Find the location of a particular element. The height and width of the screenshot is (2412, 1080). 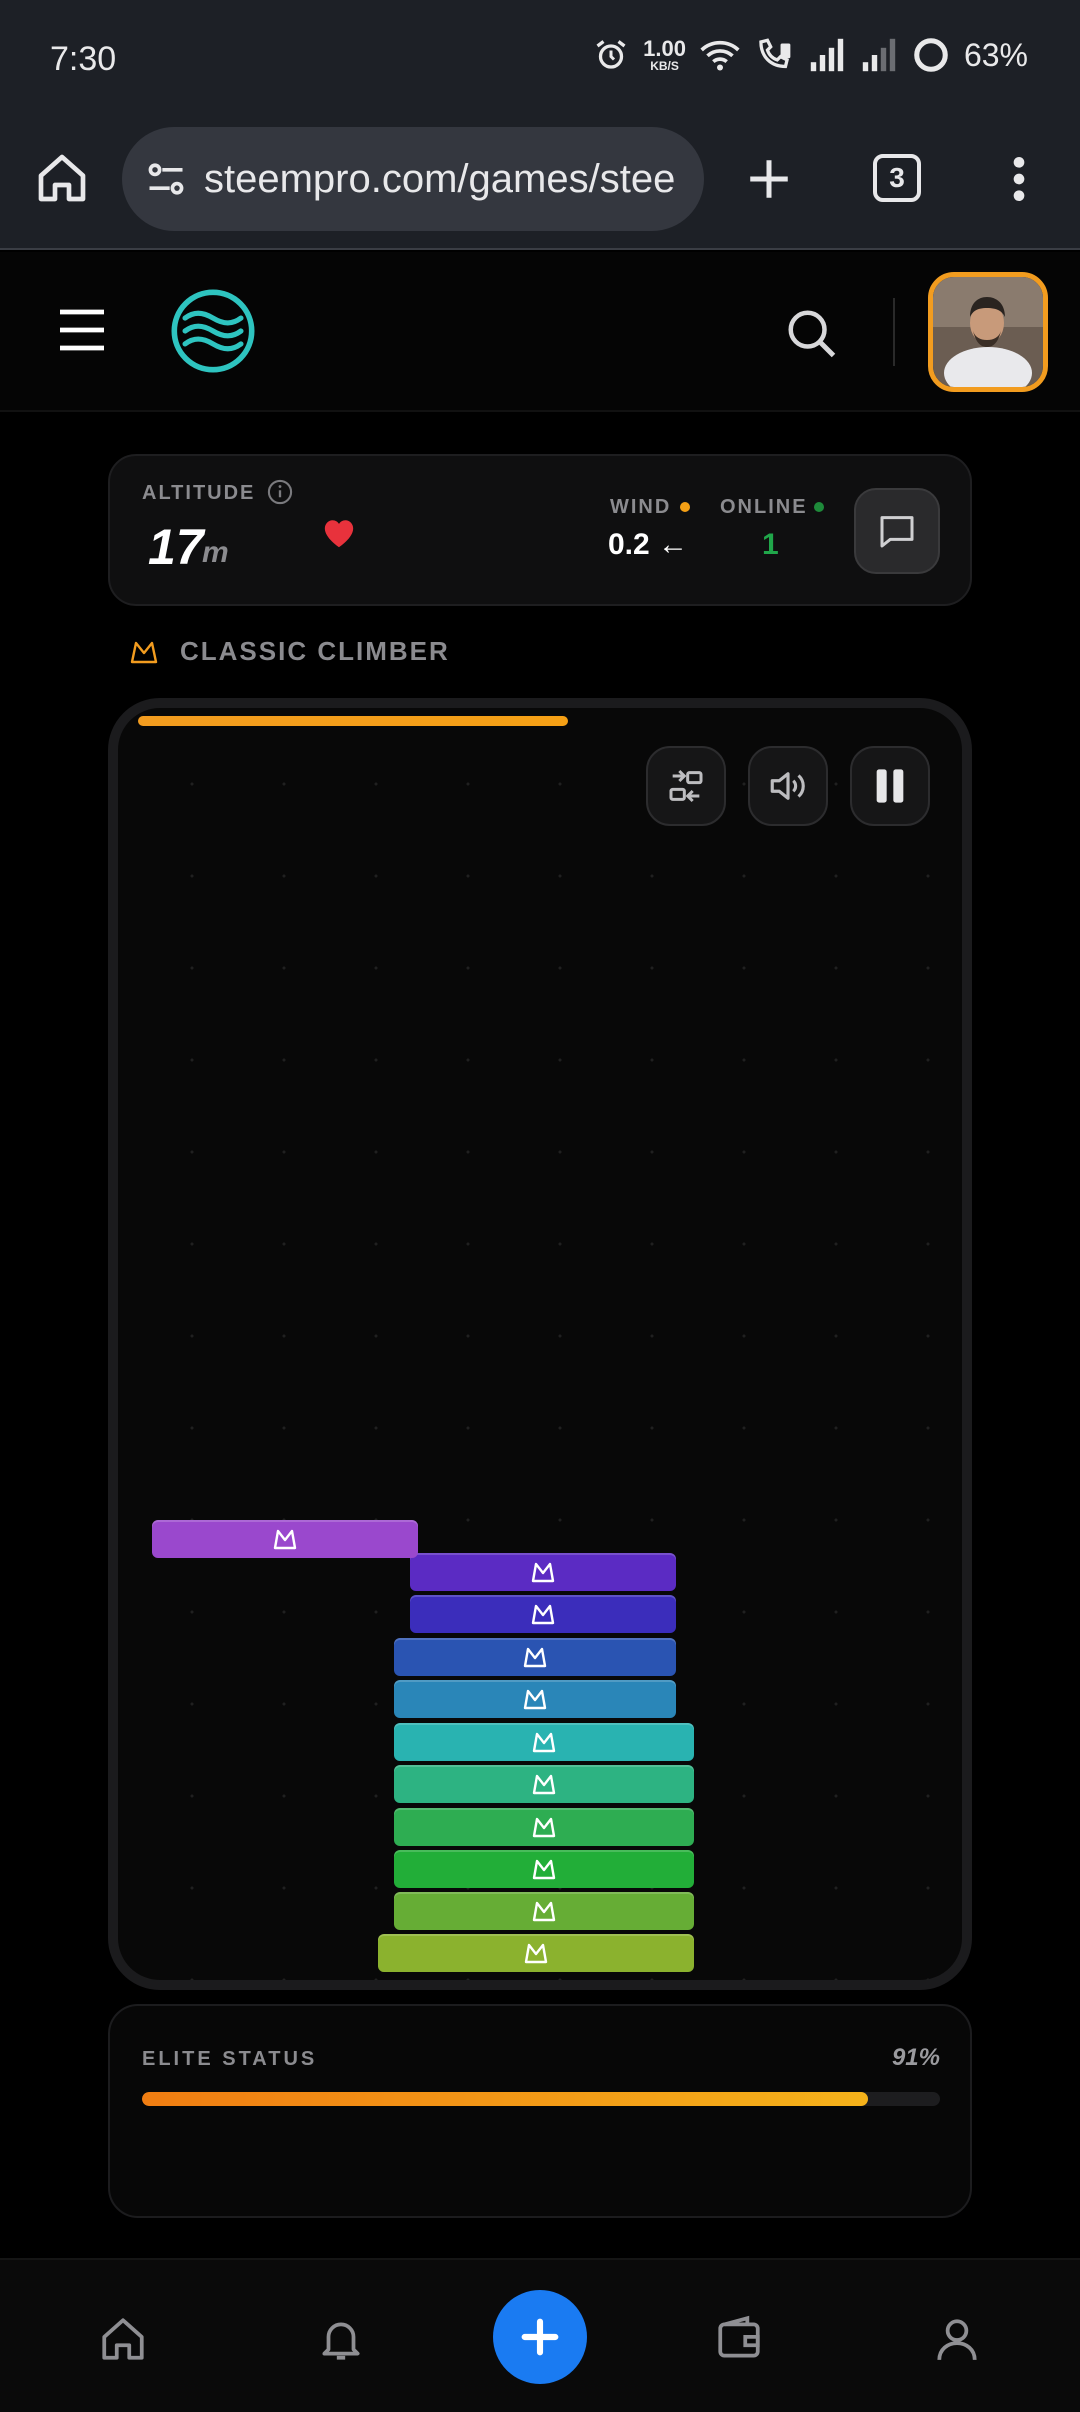

elite-status-label: ELITE STATUS is located at coordinates (230, 2059).